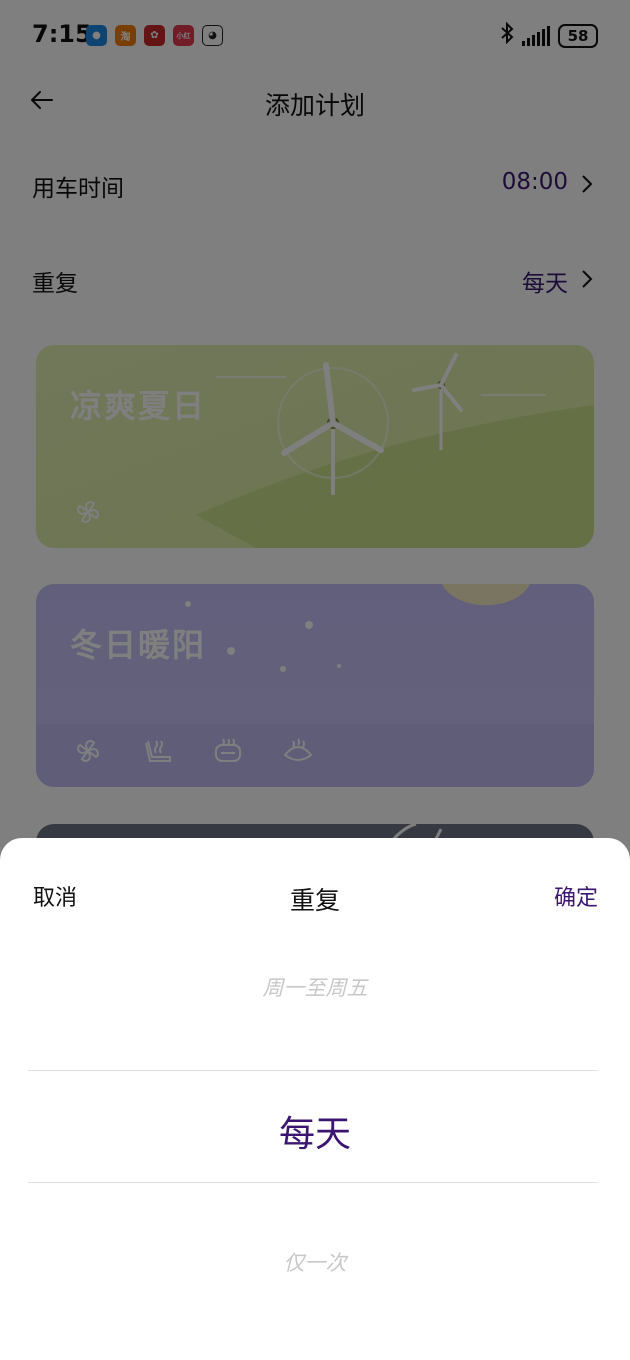  I want to click on picker-divider-bottom, so click(313, 1182).